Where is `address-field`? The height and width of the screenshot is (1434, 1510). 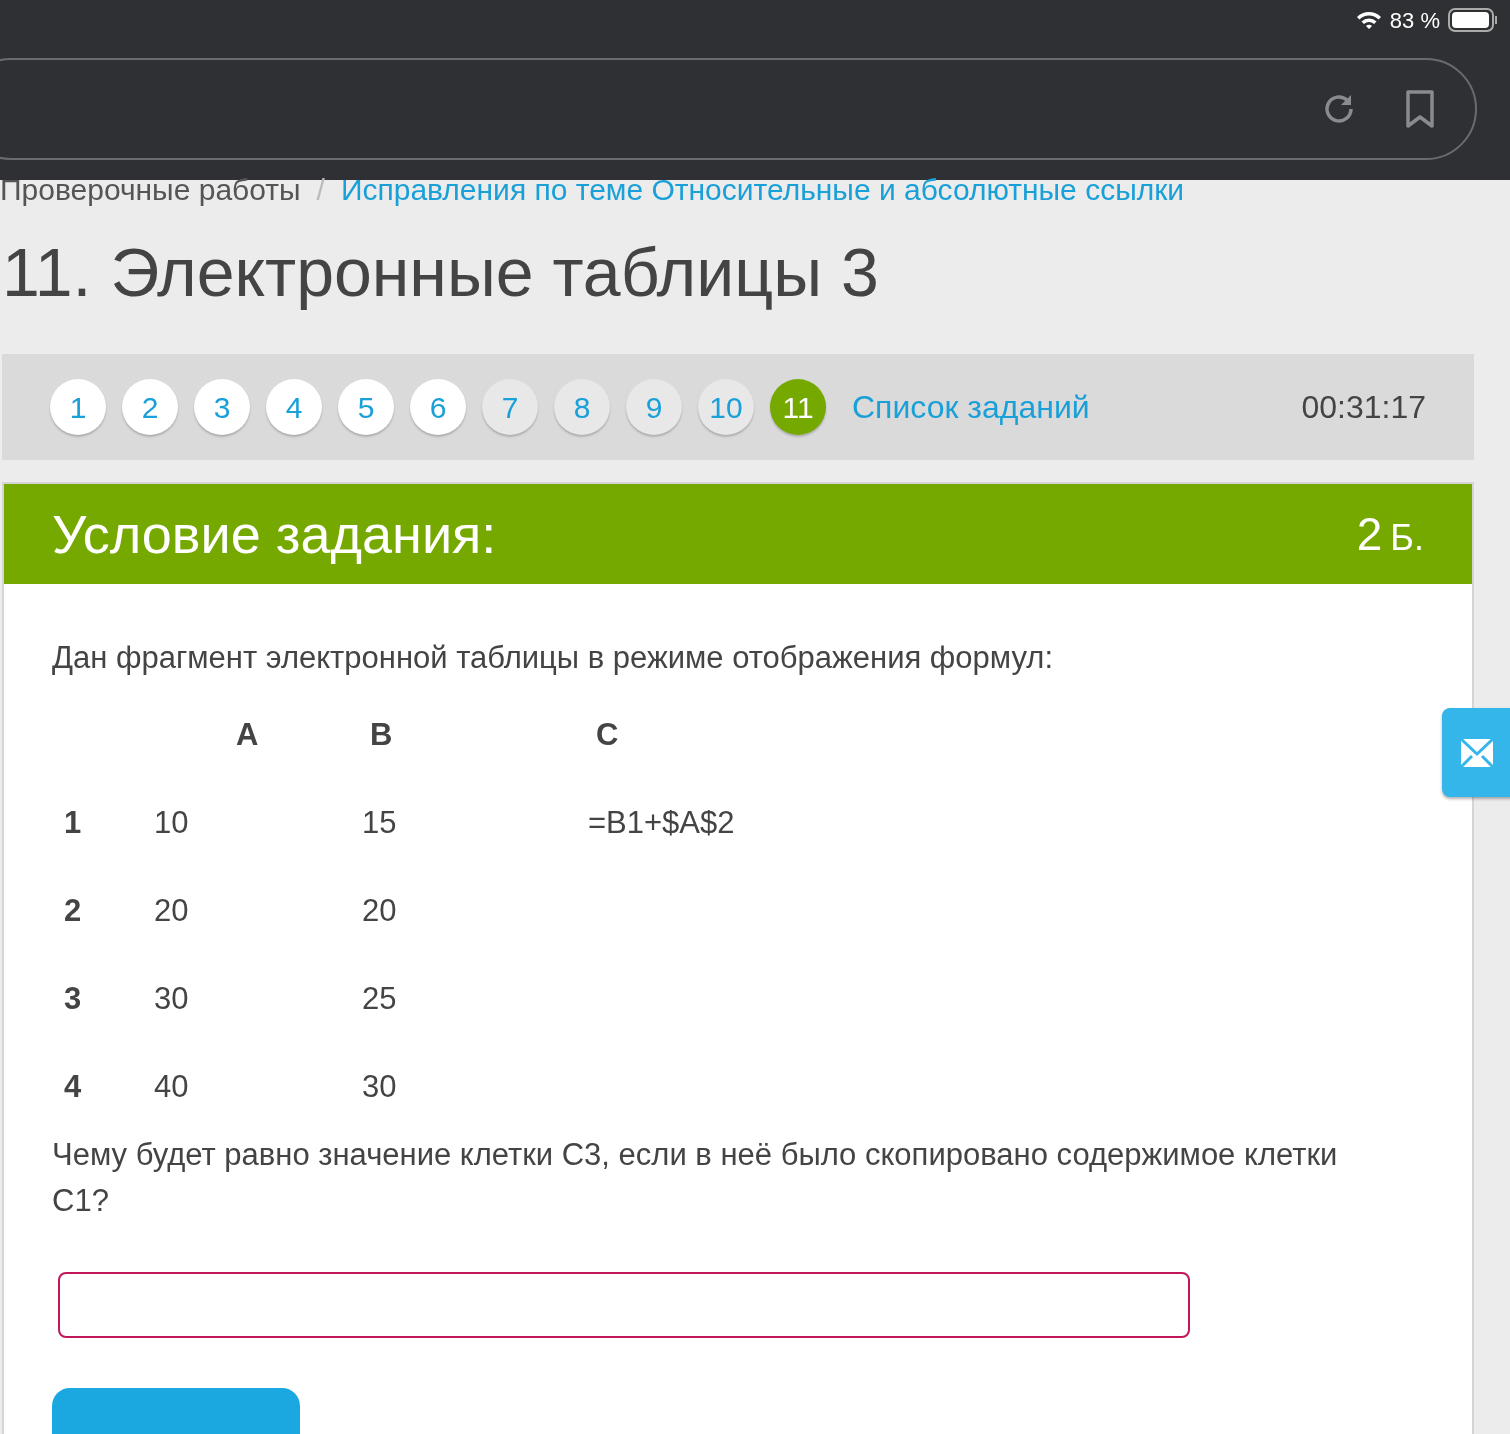 address-field is located at coordinates (738, 109).